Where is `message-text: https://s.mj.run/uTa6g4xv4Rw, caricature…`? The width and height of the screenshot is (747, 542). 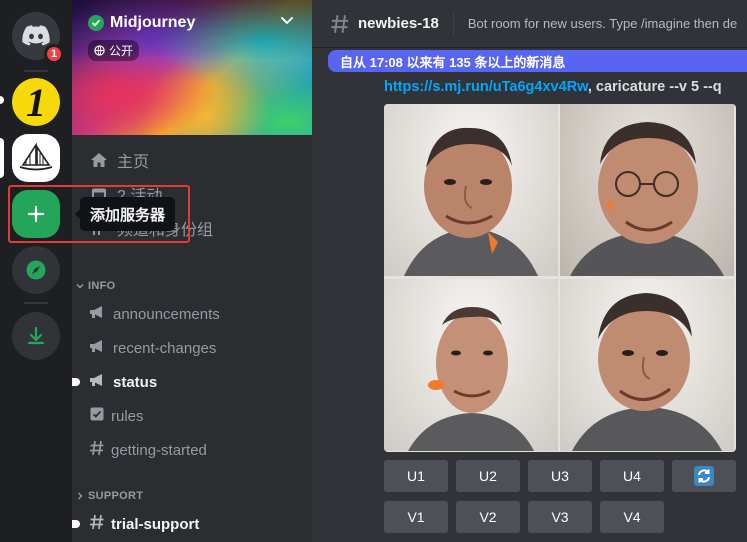 message-text: https://s.mj.run/uTa6g4xv4Rw, caricature… is located at coordinates (553, 87).